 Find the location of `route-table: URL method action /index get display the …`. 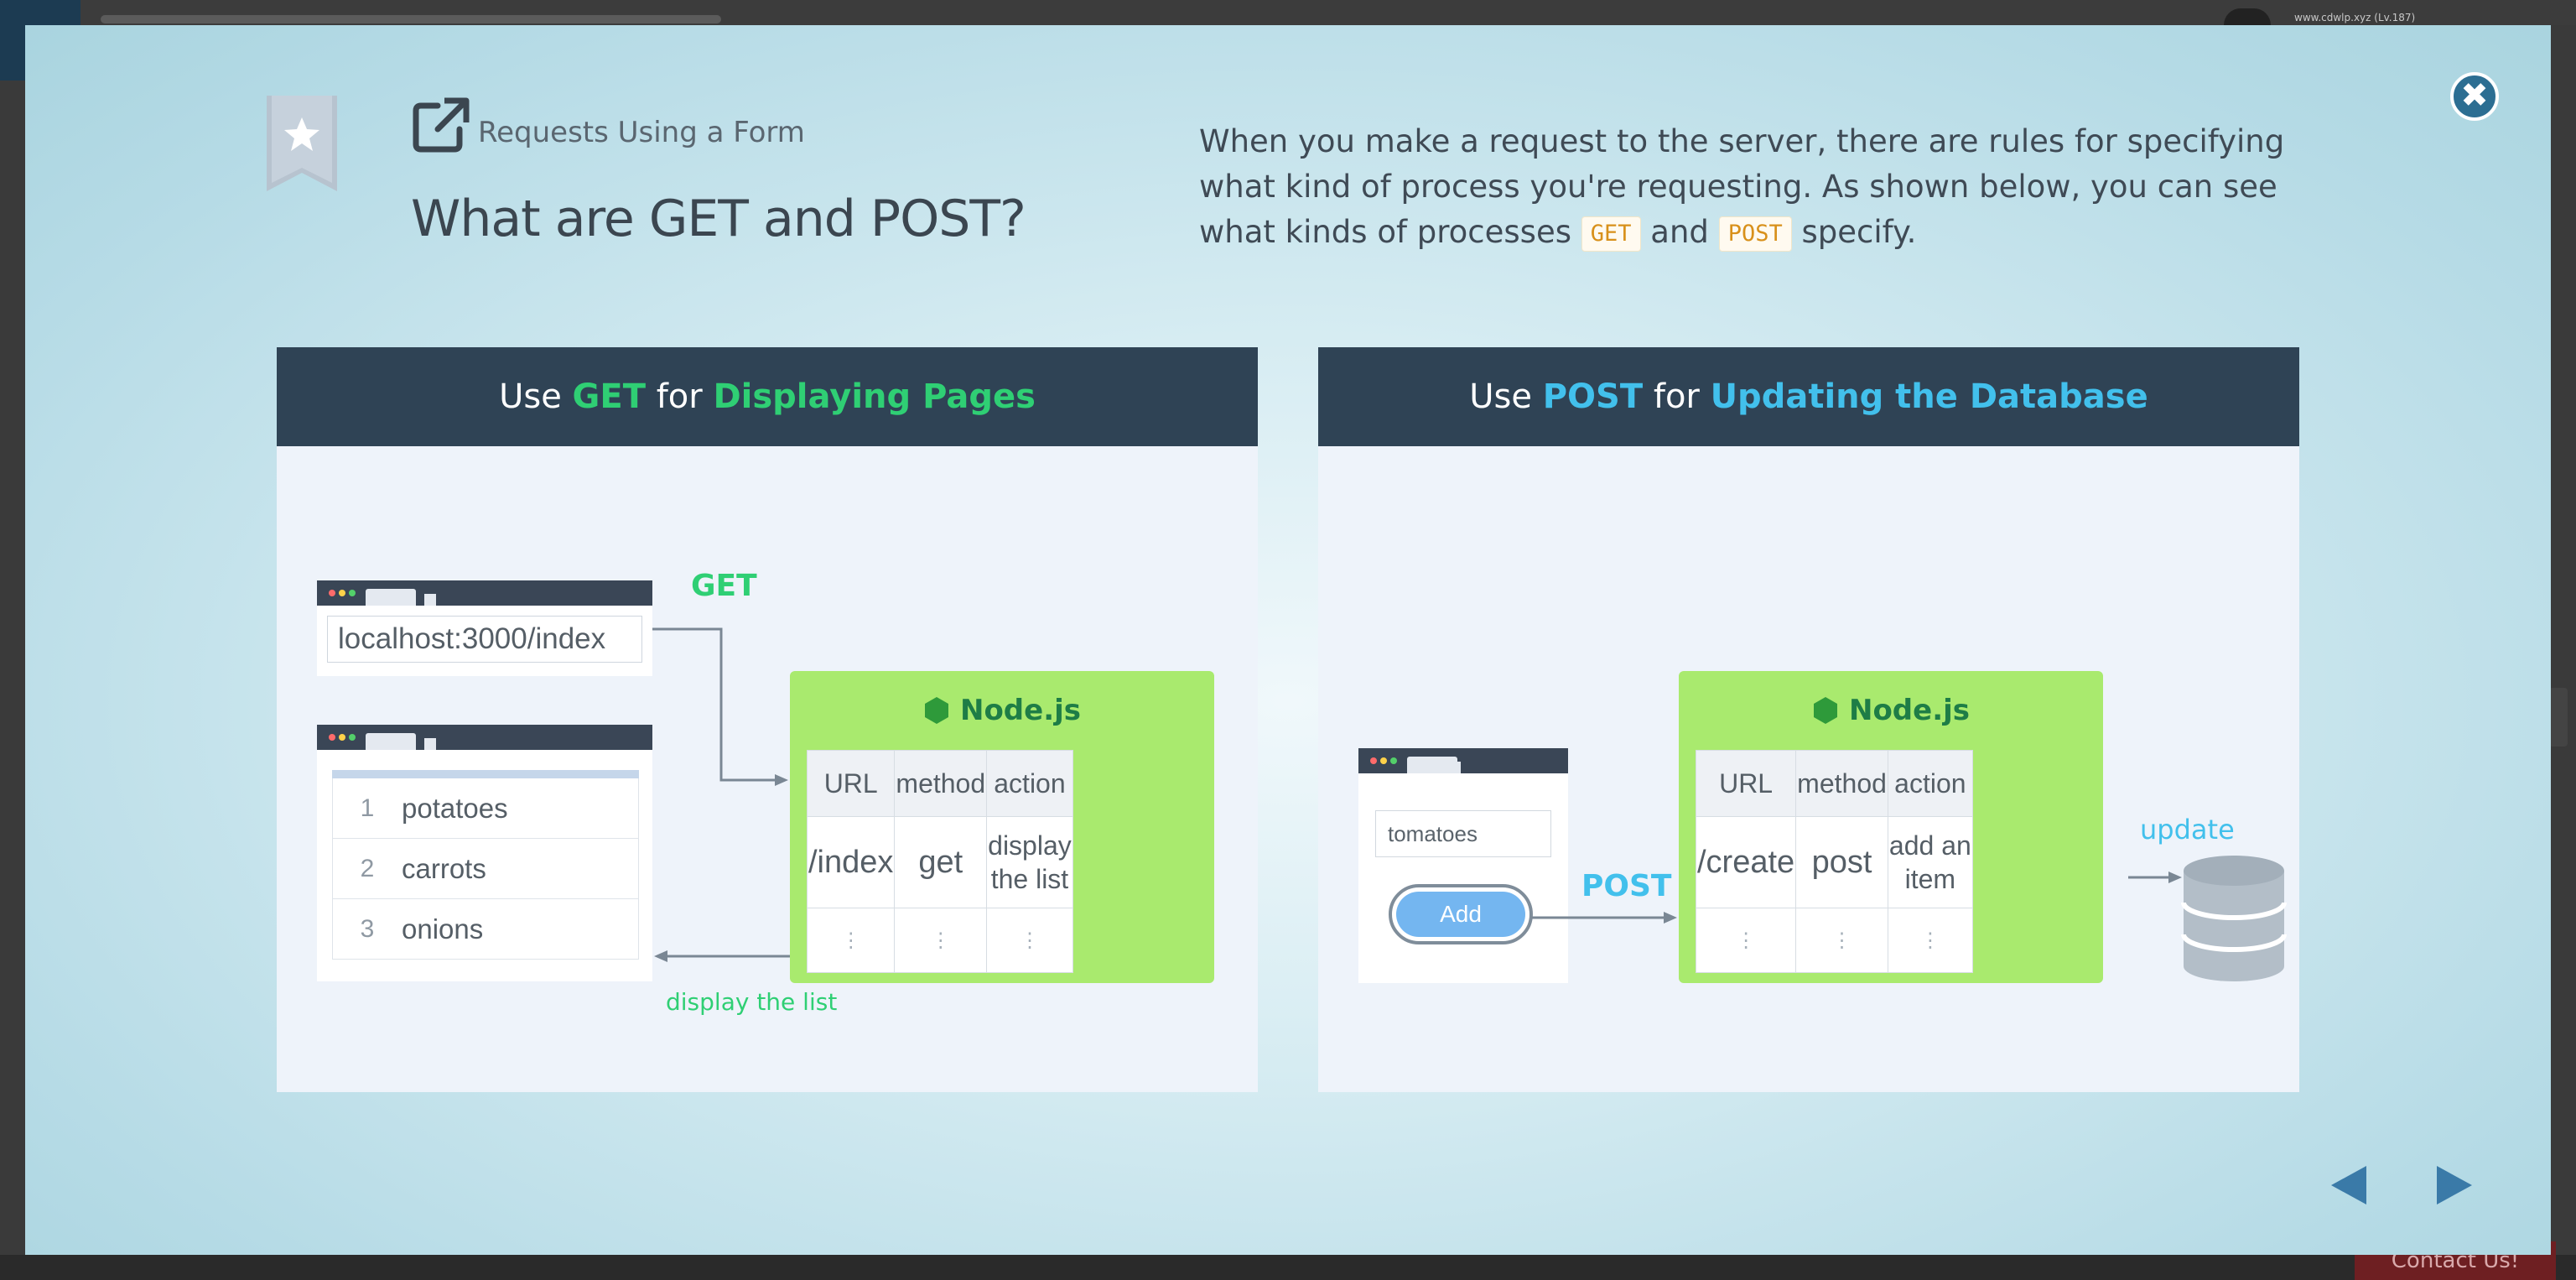

route-table: URL method action /index get display the … is located at coordinates (939, 861).